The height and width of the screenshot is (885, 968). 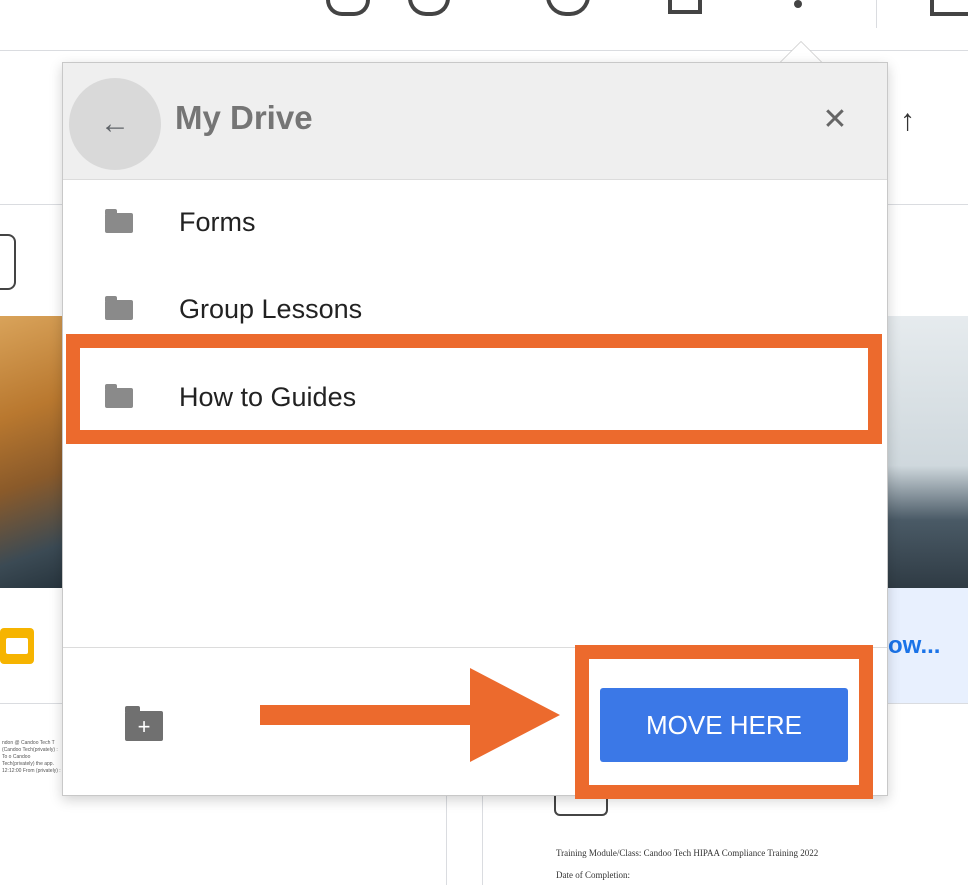 What do you see at coordinates (32, 452) in the screenshot?
I see `card-thumbnail-left` at bounding box center [32, 452].